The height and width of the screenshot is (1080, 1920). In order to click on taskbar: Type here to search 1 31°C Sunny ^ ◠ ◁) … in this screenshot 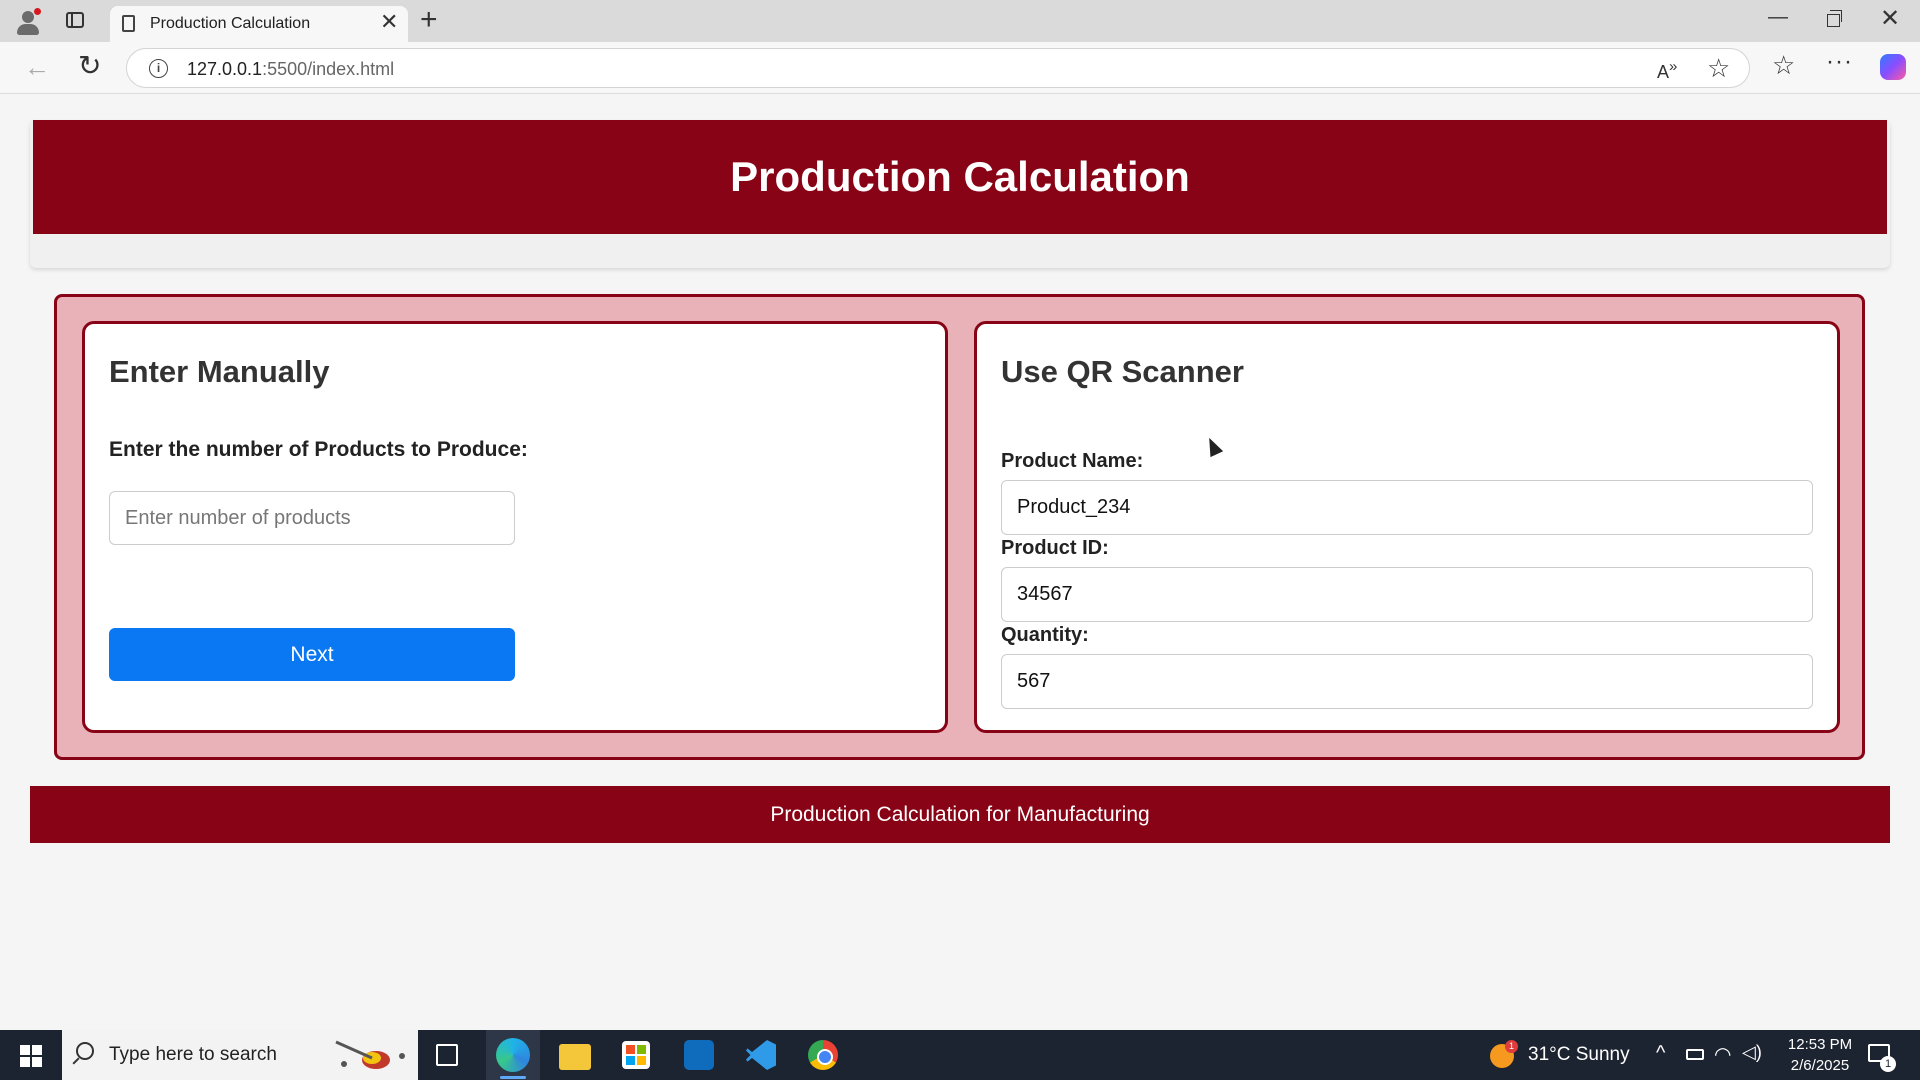, I will do `click(960, 1055)`.